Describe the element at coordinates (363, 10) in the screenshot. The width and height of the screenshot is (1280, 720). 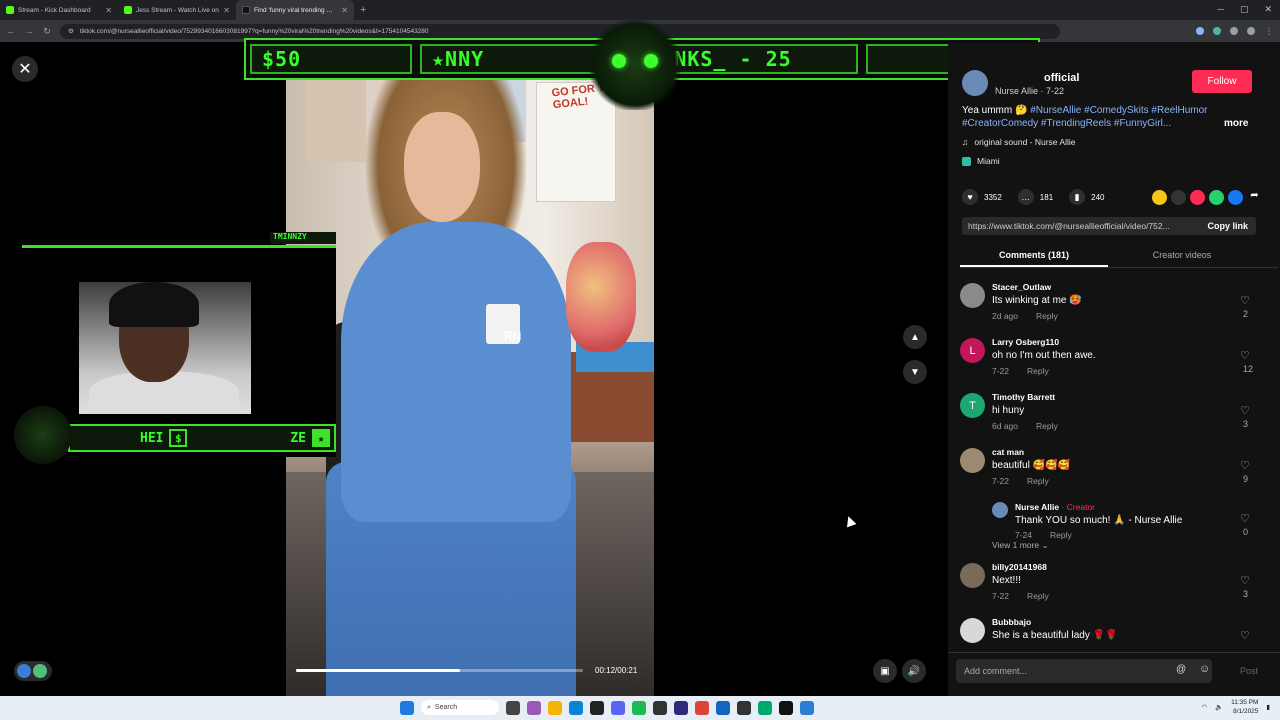
I see `new-tab-button: +` at that location.